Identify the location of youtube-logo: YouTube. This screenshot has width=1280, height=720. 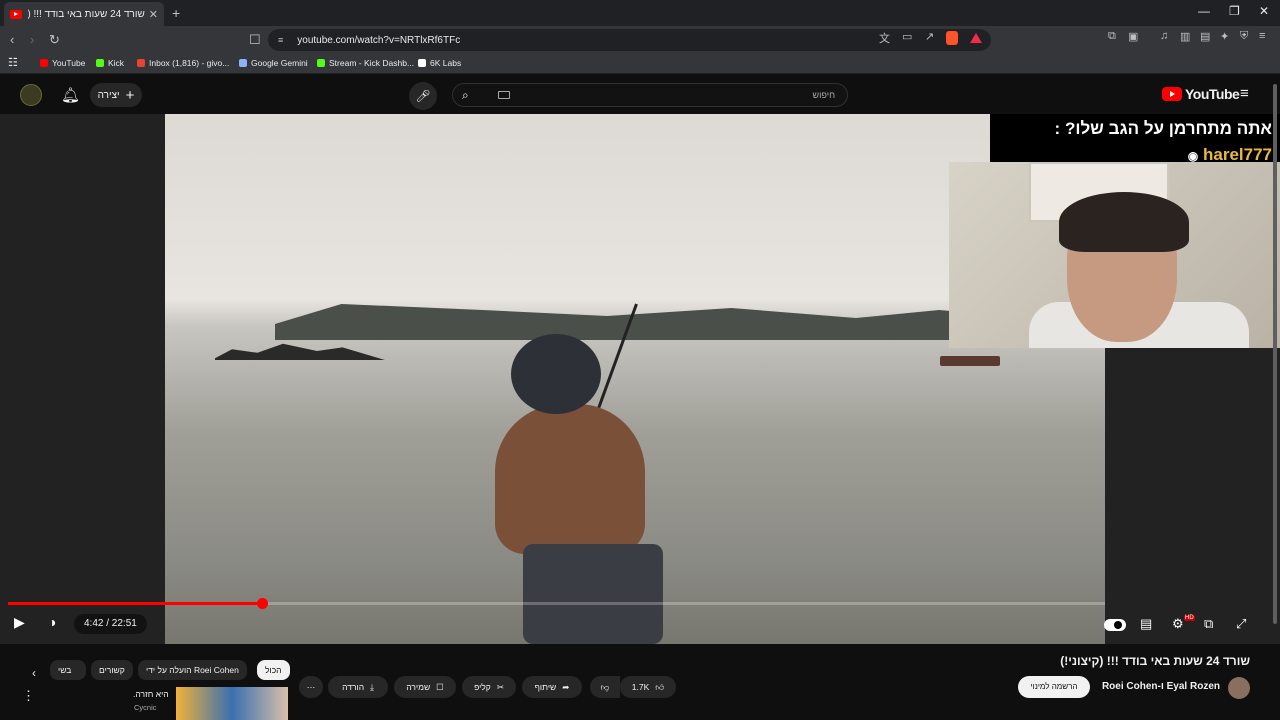
(1201, 94).